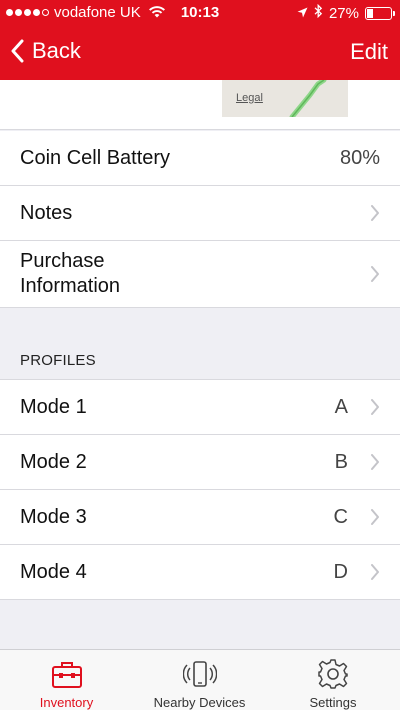 The height and width of the screenshot is (710, 400). I want to click on notes-row: Notes, so click(200, 213).